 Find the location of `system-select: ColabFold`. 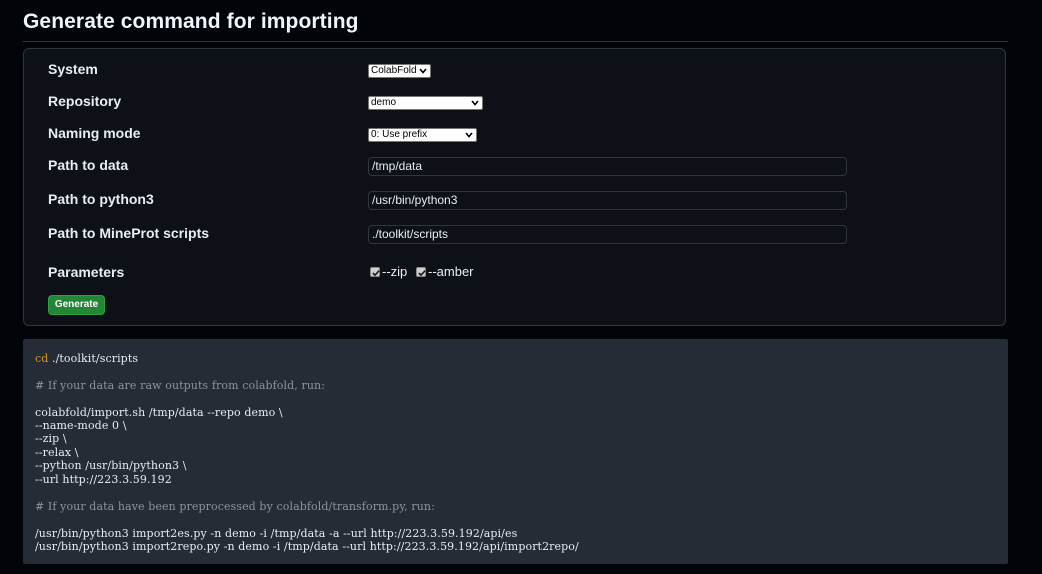

system-select: ColabFold is located at coordinates (399, 71).